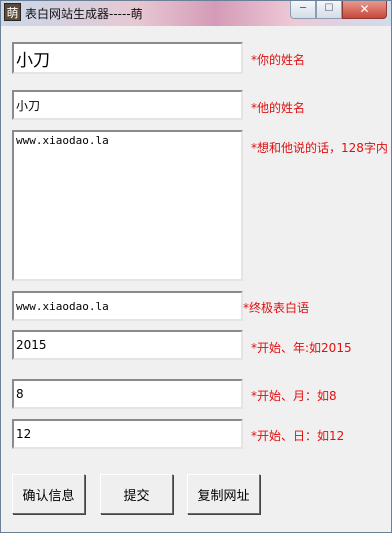  What do you see at coordinates (276, 308) in the screenshot?
I see `final-words-label: *终极表白语` at bounding box center [276, 308].